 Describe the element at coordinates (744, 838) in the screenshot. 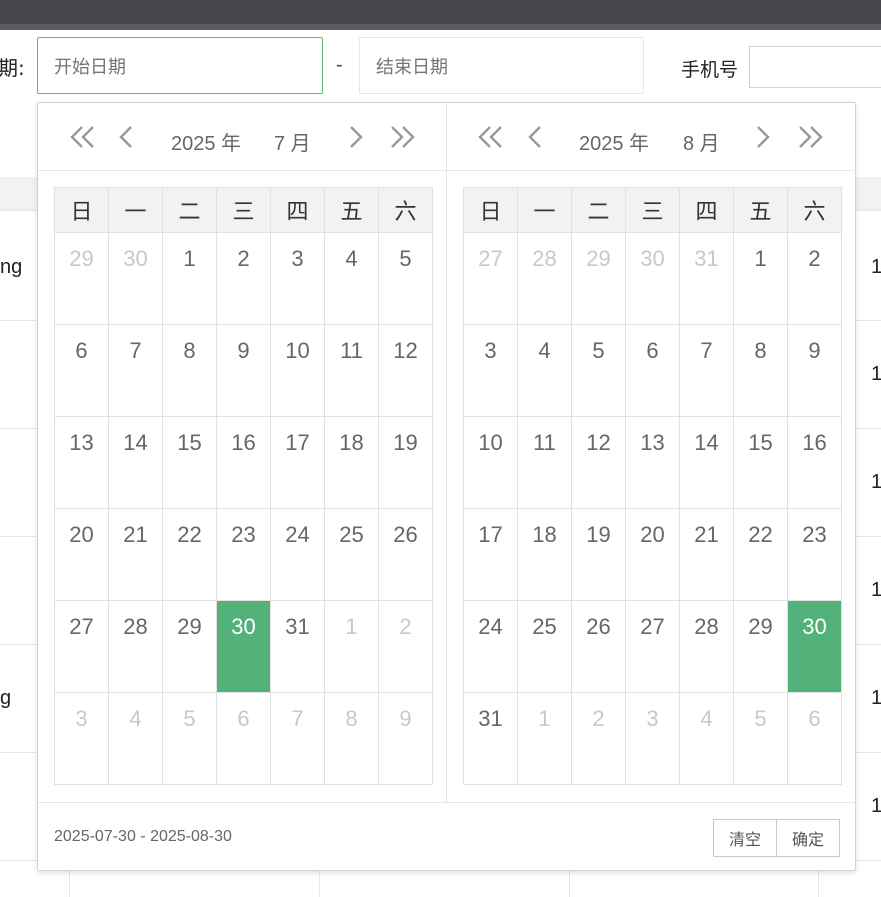

I see `clear-button: 清空` at that location.